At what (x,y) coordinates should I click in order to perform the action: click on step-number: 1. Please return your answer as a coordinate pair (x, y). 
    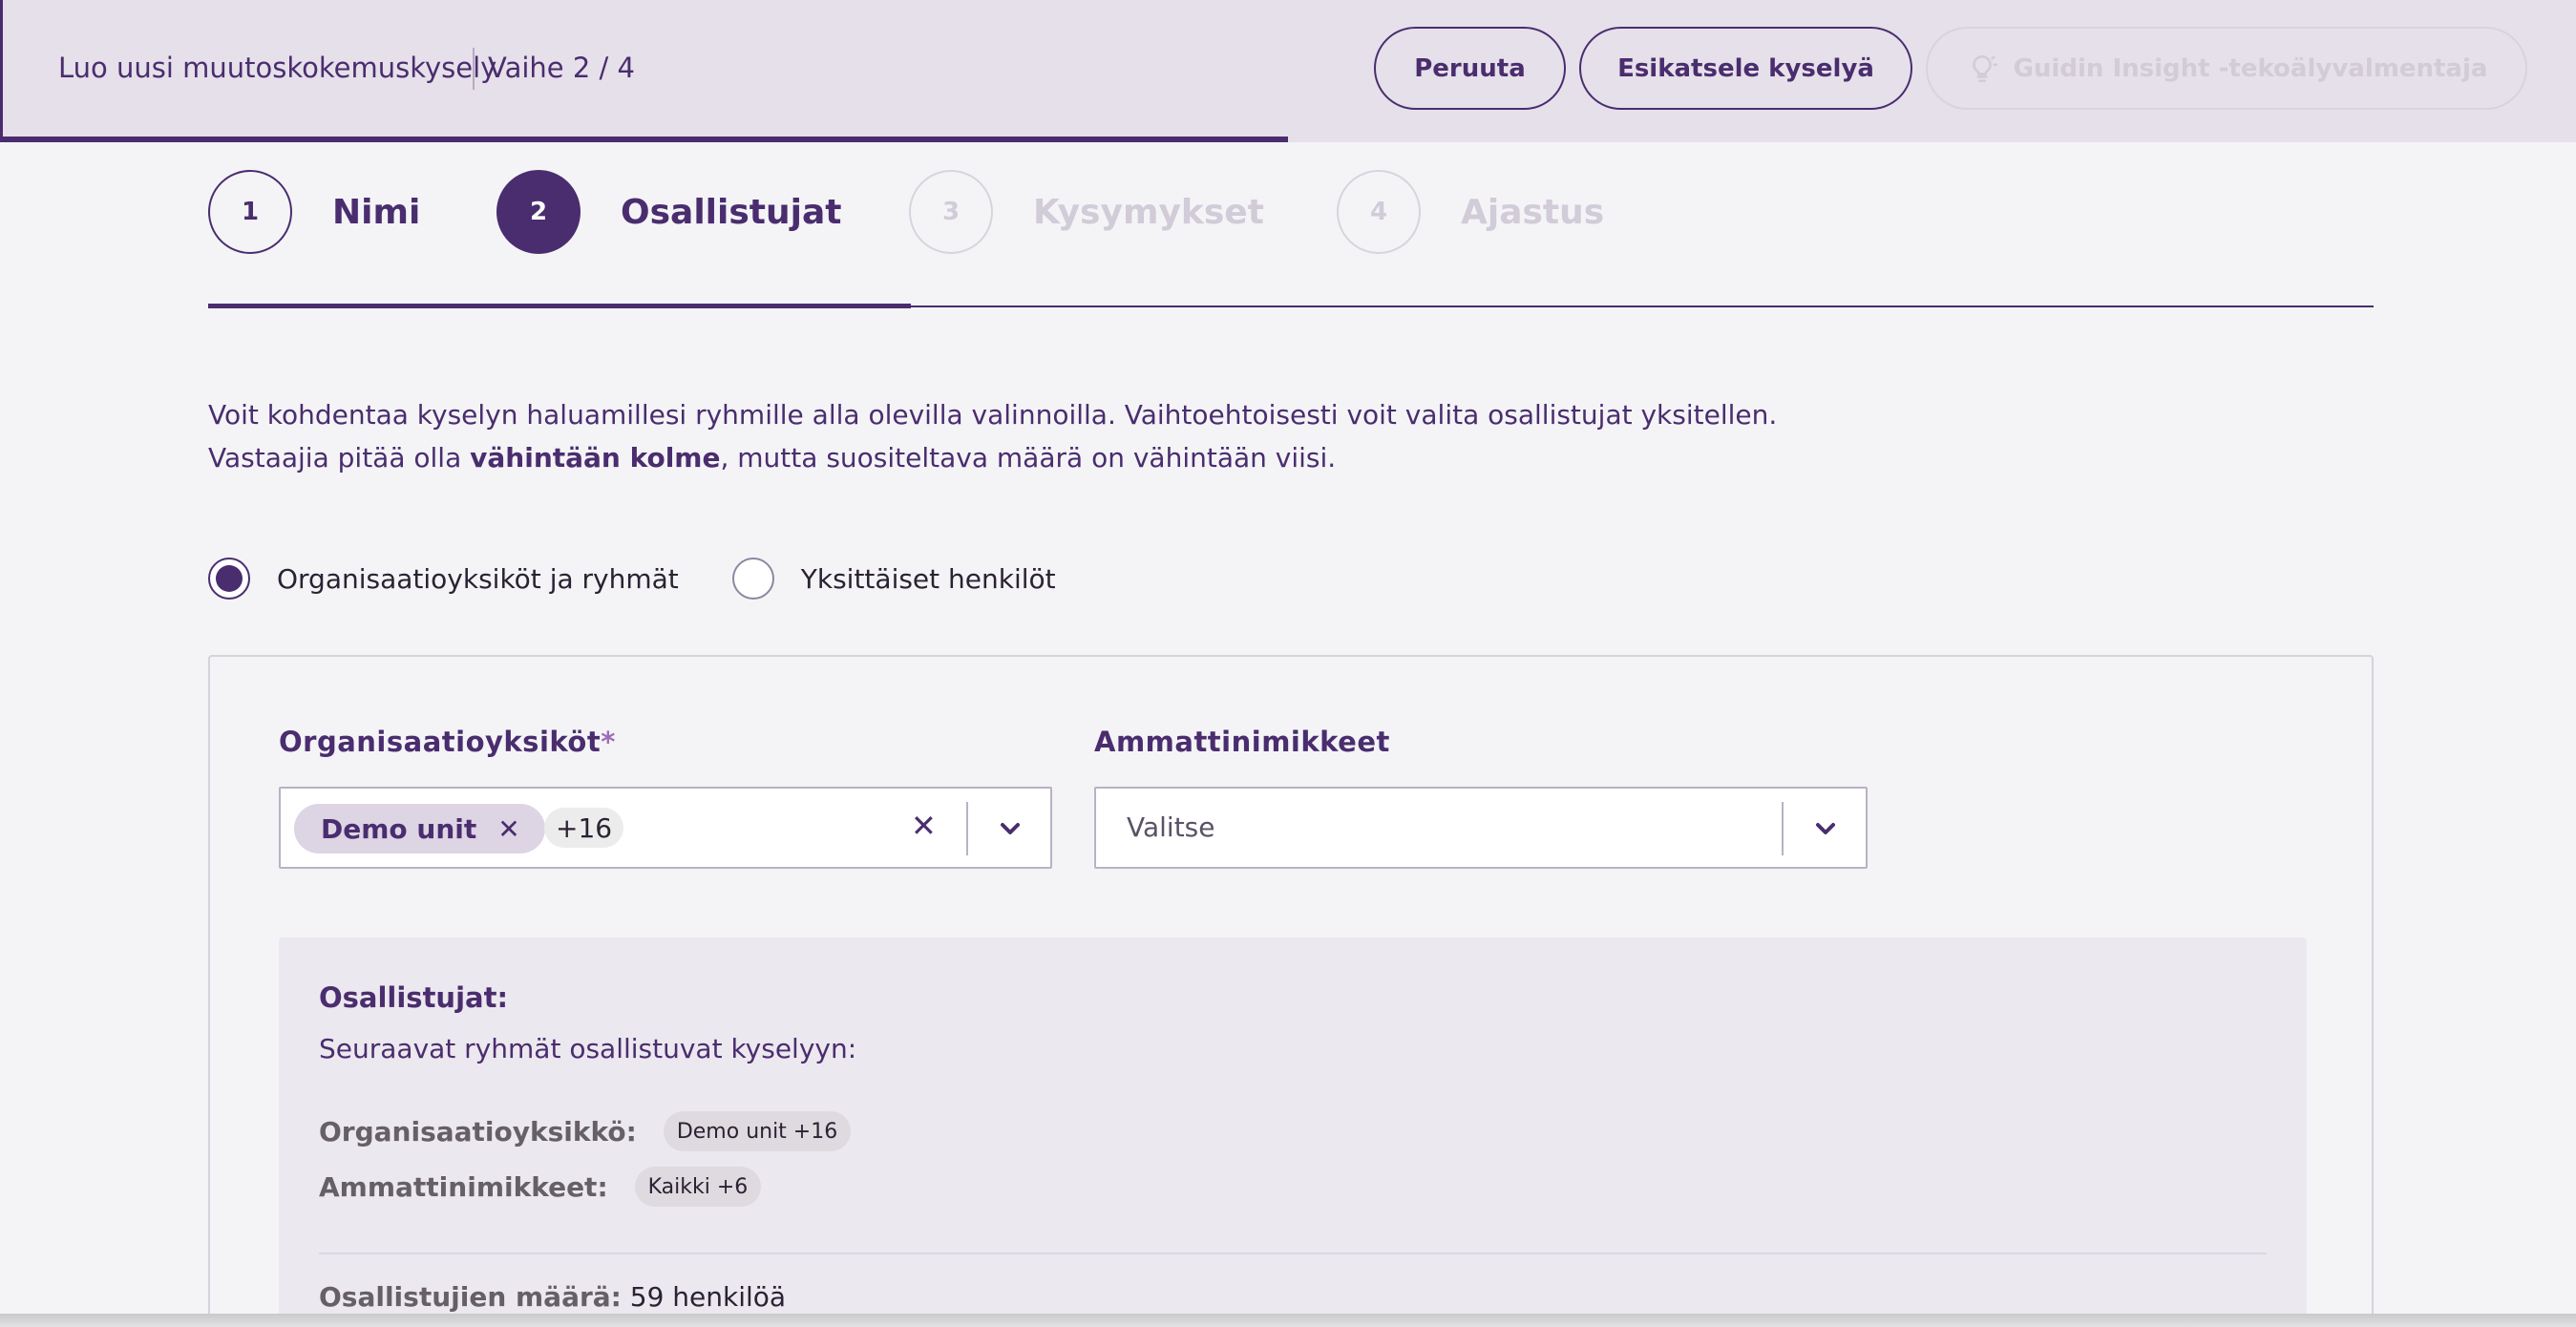
    Looking at the image, I should click on (250, 212).